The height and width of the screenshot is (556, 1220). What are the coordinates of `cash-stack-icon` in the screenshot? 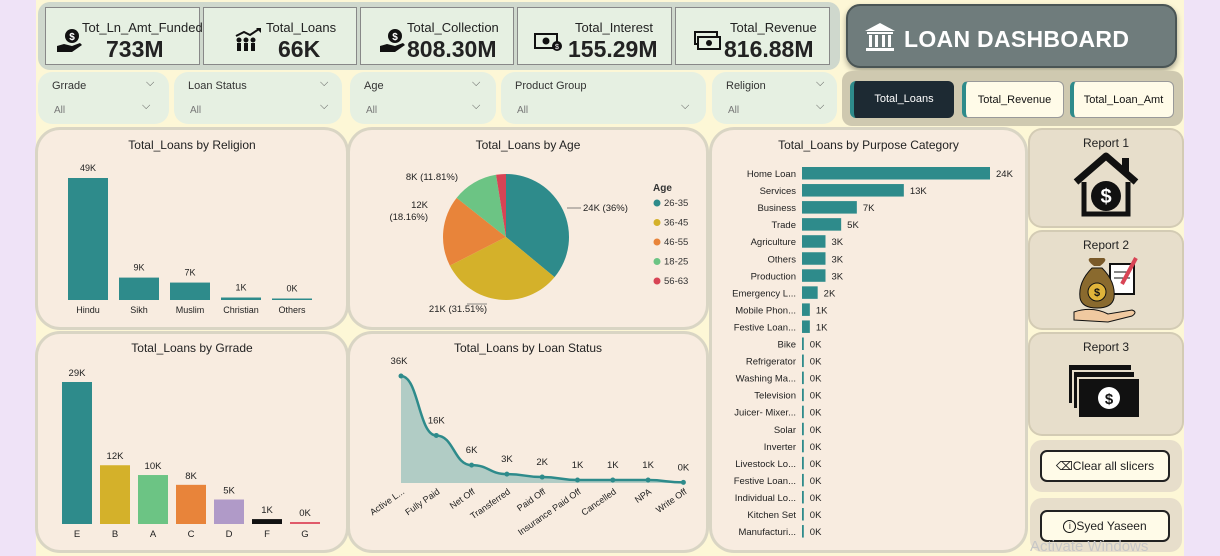 It's located at (707, 40).